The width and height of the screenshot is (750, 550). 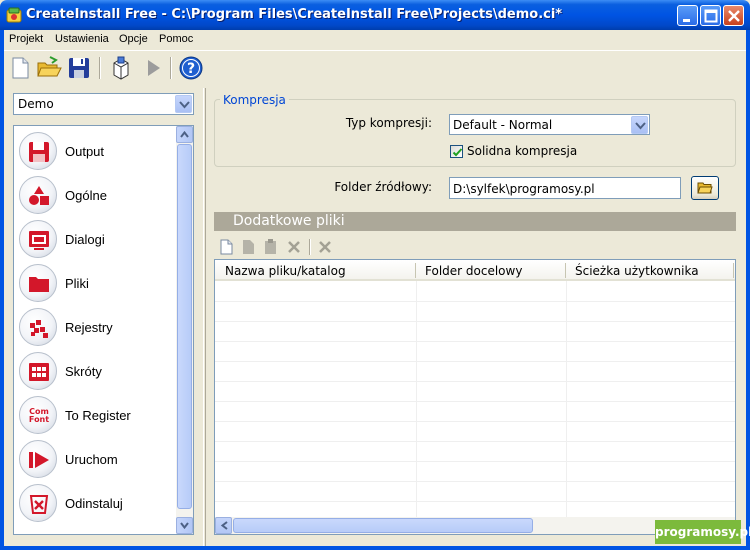 I want to click on clear-all-icon, so click(x=325, y=247).